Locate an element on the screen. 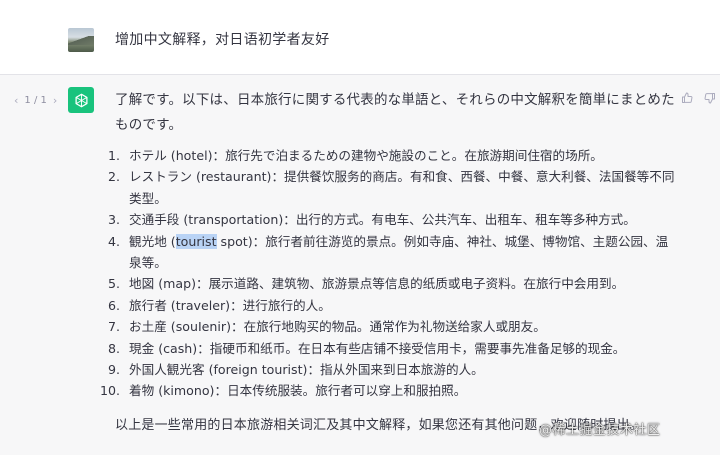  list-item-text-end: enir)：在旅行地购买的物品。通常作为礼物送给家人或朋友。 is located at coordinates (373, 327).